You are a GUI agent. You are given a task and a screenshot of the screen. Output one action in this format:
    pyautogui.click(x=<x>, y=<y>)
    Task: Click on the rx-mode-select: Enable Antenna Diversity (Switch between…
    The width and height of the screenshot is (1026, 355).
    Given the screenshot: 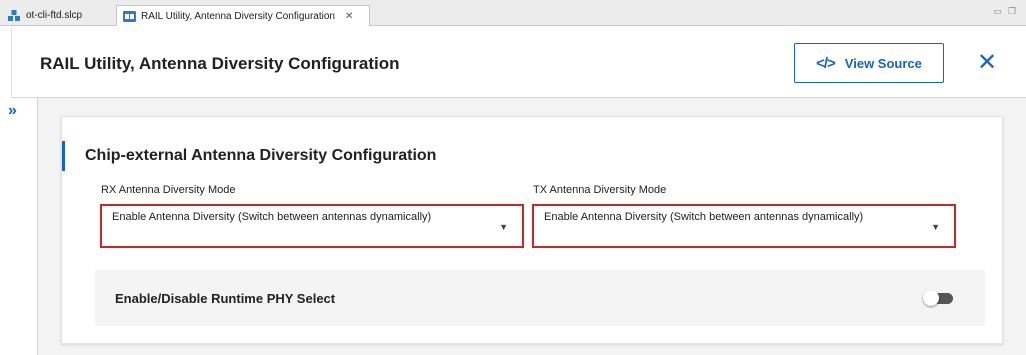 What is the action you would take?
    pyautogui.click(x=312, y=226)
    